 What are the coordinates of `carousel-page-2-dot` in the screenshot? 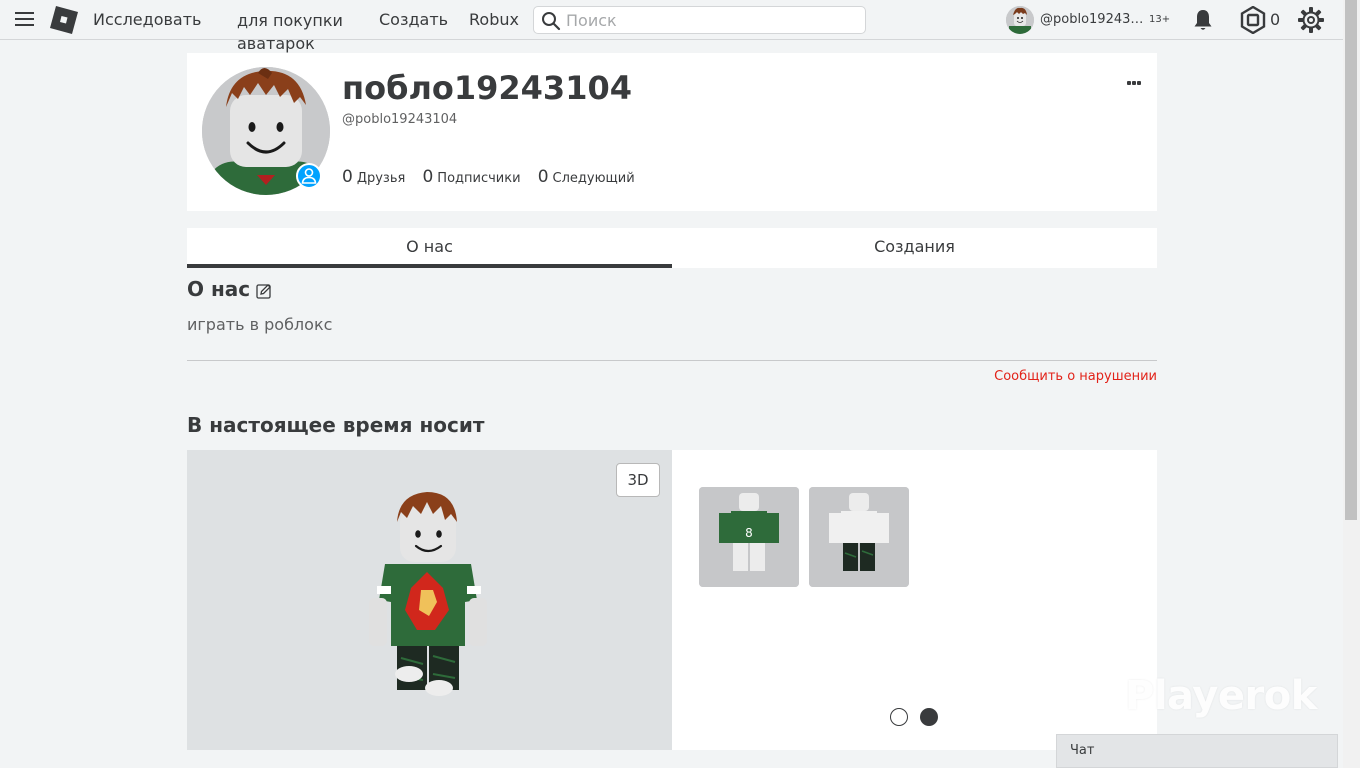 It's located at (929, 717).